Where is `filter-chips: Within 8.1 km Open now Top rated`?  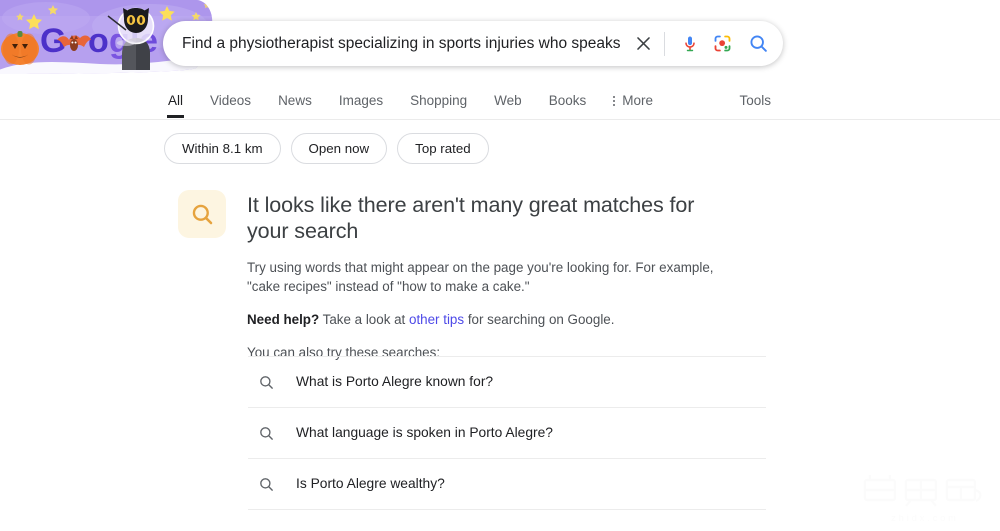
filter-chips: Within 8.1 km Open now Top rated is located at coordinates (326, 148).